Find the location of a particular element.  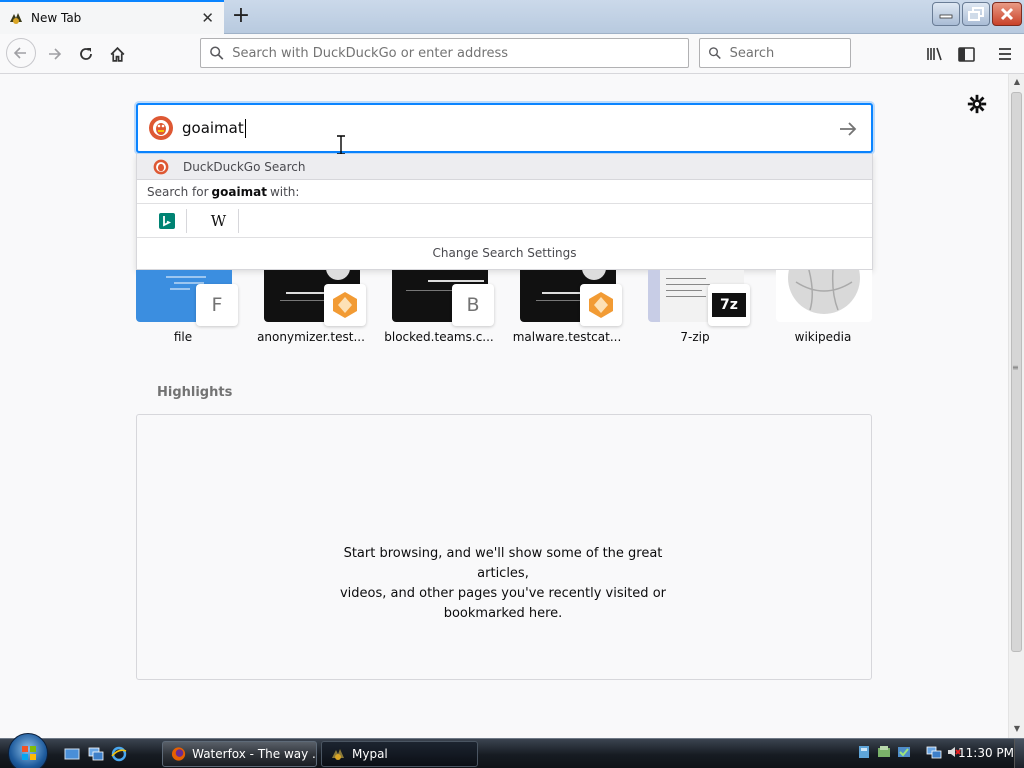

task-label: Mypal is located at coordinates (370, 754).